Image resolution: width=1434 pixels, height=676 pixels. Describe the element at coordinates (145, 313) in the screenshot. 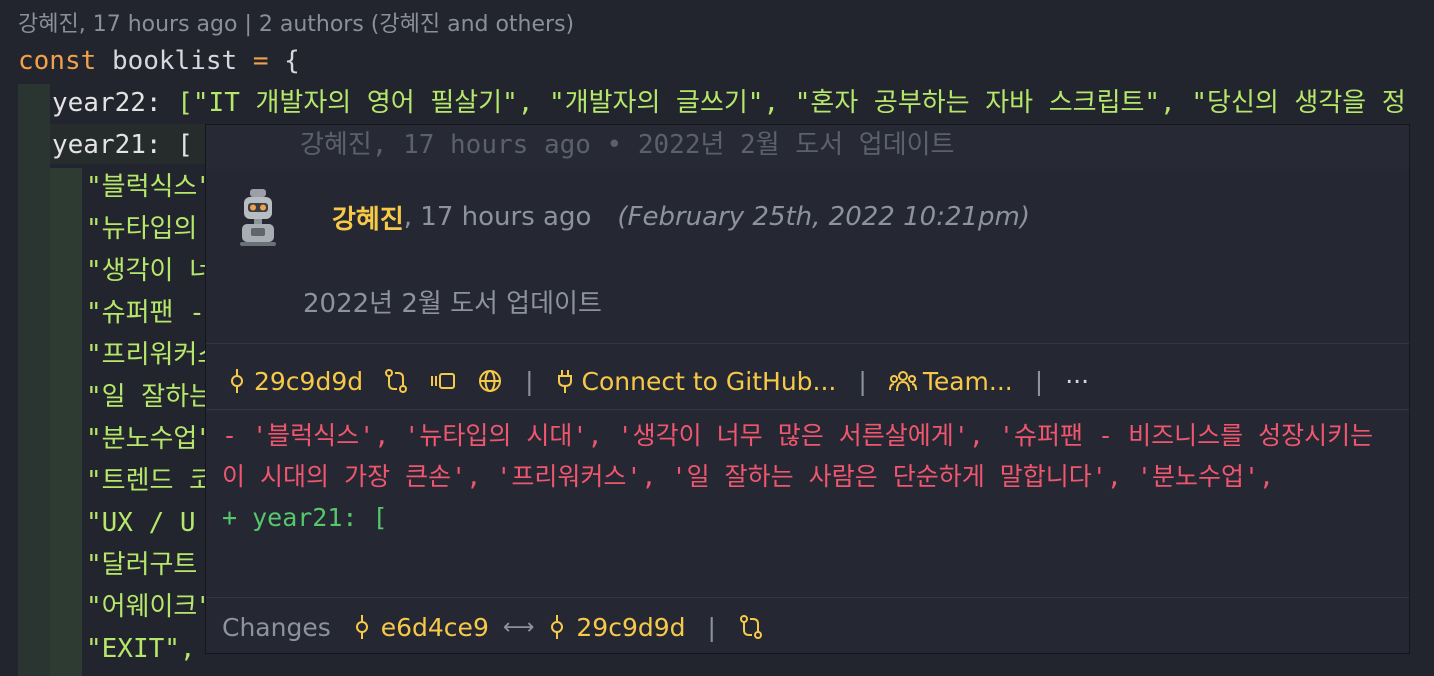

I see `code-item: "슈퍼팬 -` at that location.